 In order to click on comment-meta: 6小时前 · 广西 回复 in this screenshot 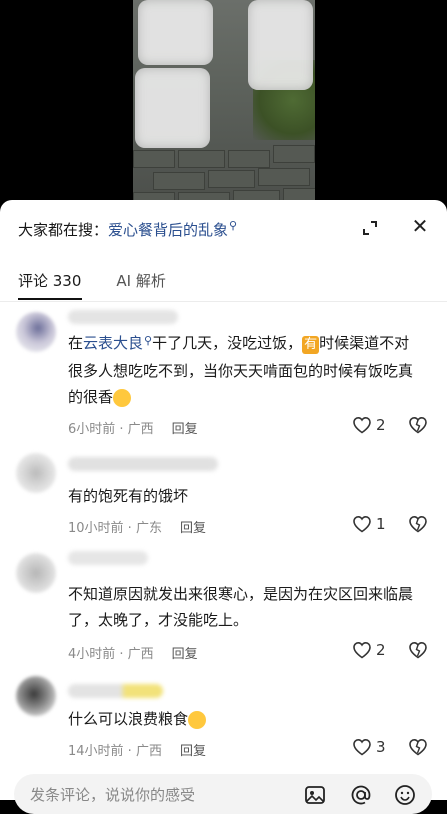, I will do `click(133, 427)`.